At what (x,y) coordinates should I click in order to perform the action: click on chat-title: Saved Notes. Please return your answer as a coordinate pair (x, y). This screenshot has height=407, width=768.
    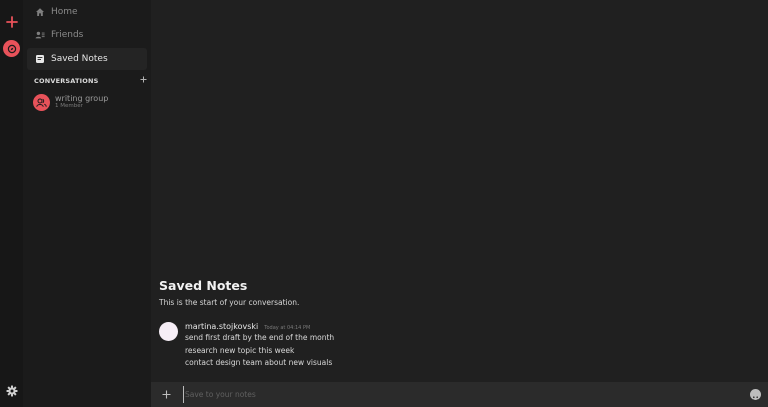
    Looking at the image, I should click on (203, 285).